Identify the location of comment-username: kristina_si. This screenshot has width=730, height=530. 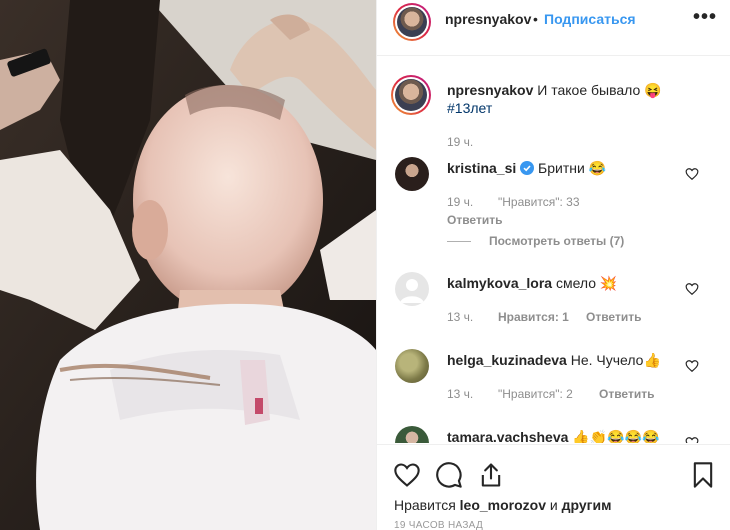
(481, 168).